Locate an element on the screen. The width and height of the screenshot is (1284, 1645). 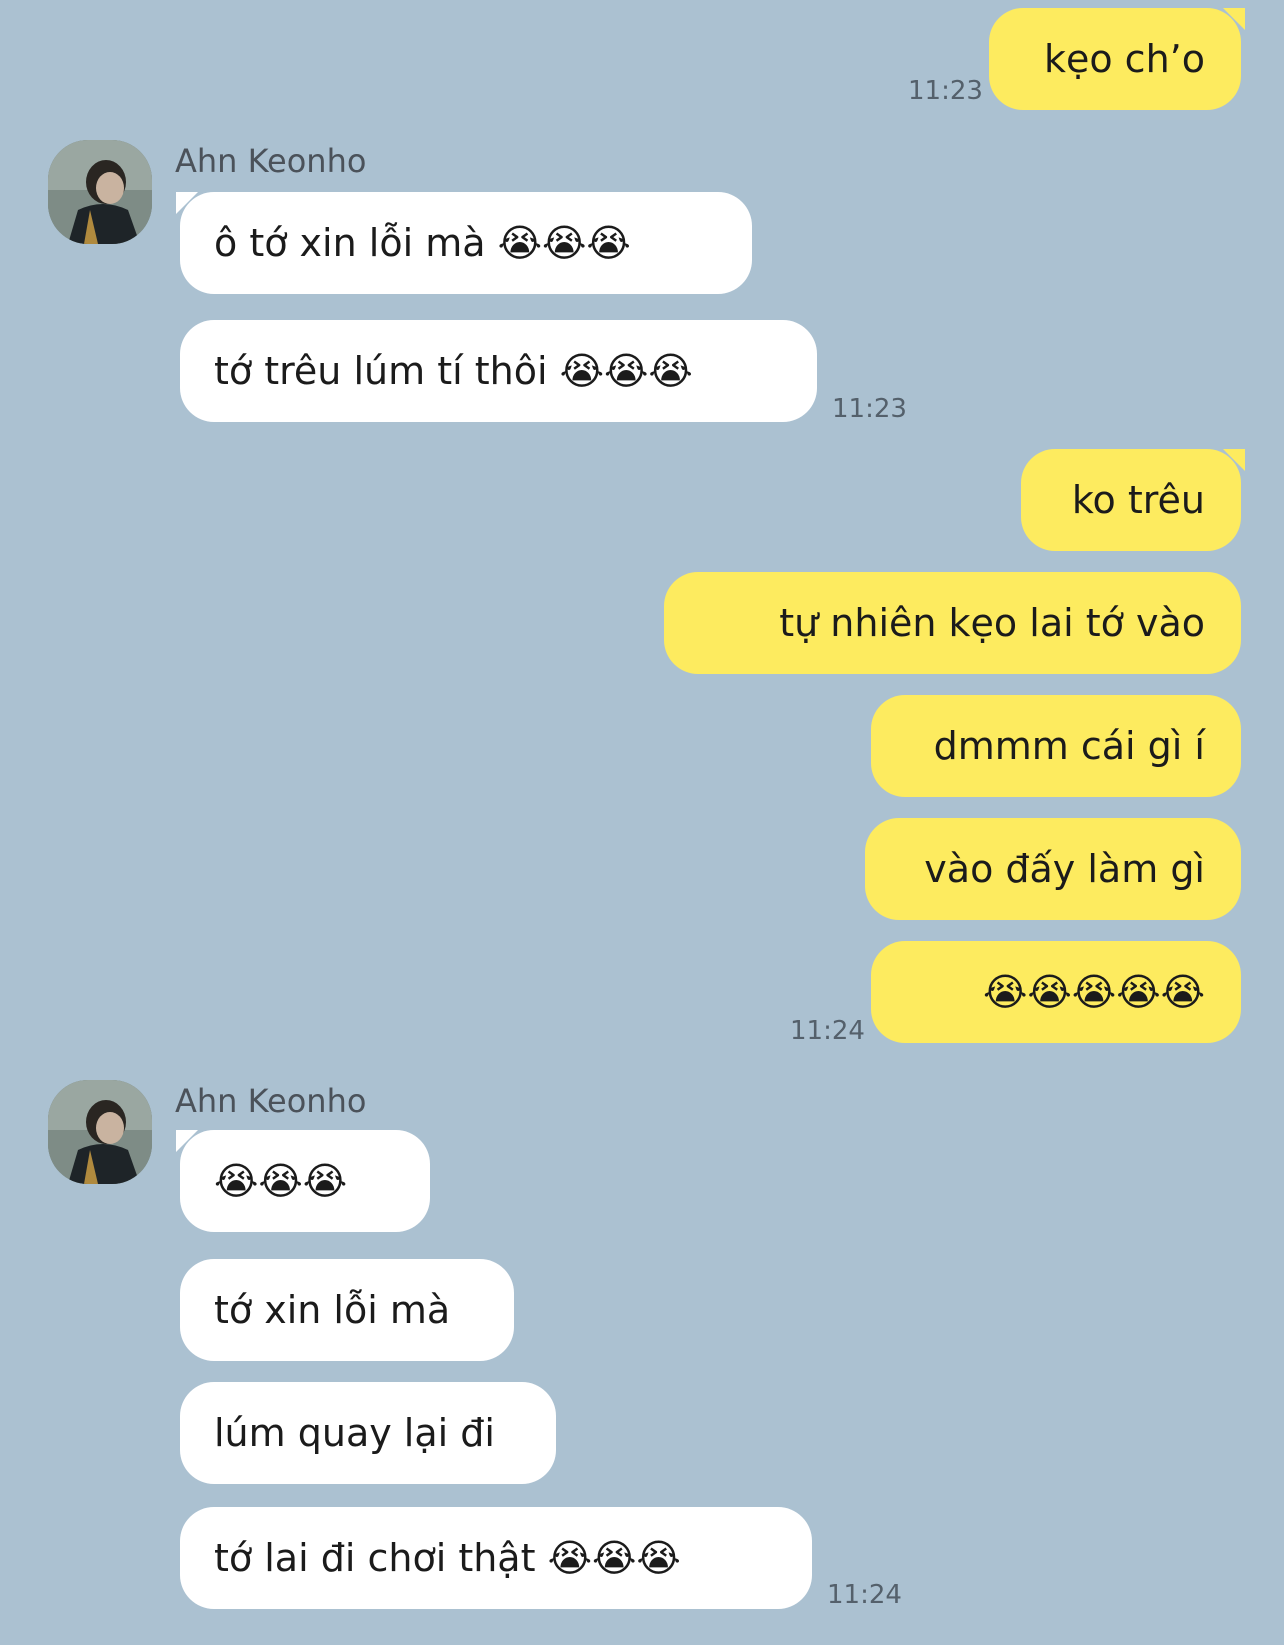
outgoing-message: kẹo ch’o is located at coordinates (1117, 59).